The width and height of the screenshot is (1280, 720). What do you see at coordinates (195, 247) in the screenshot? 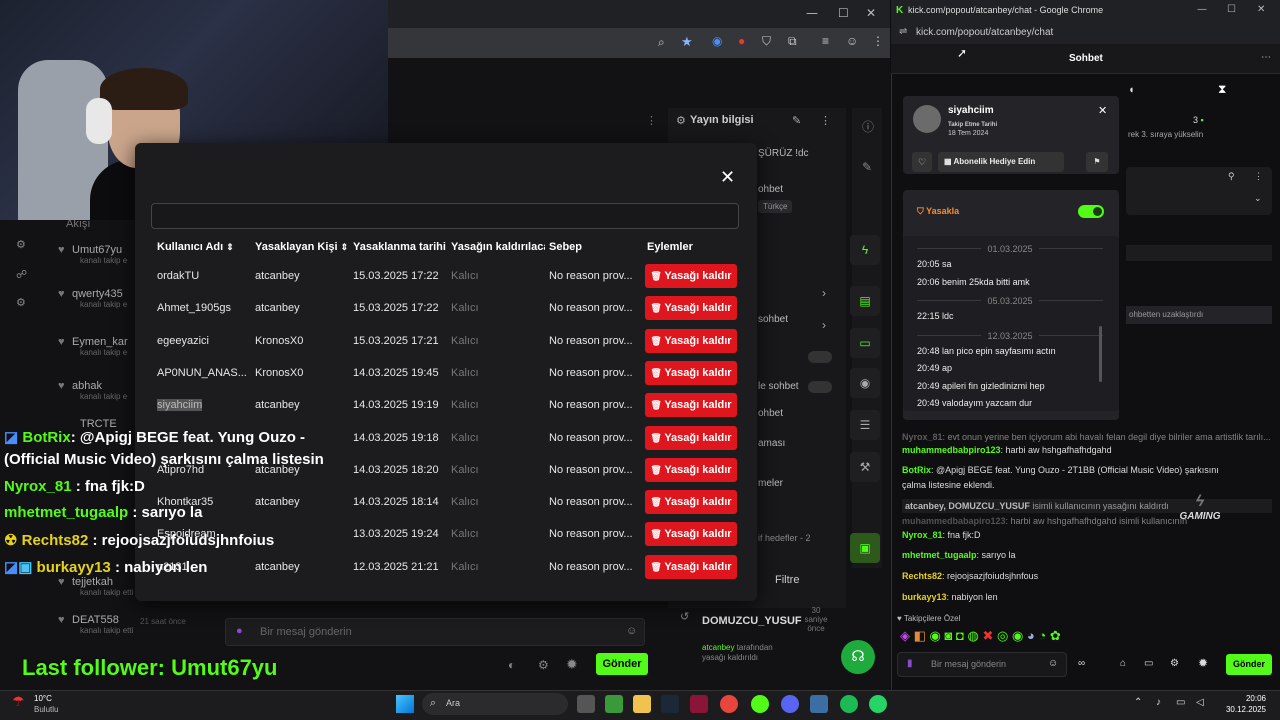
I see `column-header-username: Kullanıcı Adı ⇕` at bounding box center [195, 247].